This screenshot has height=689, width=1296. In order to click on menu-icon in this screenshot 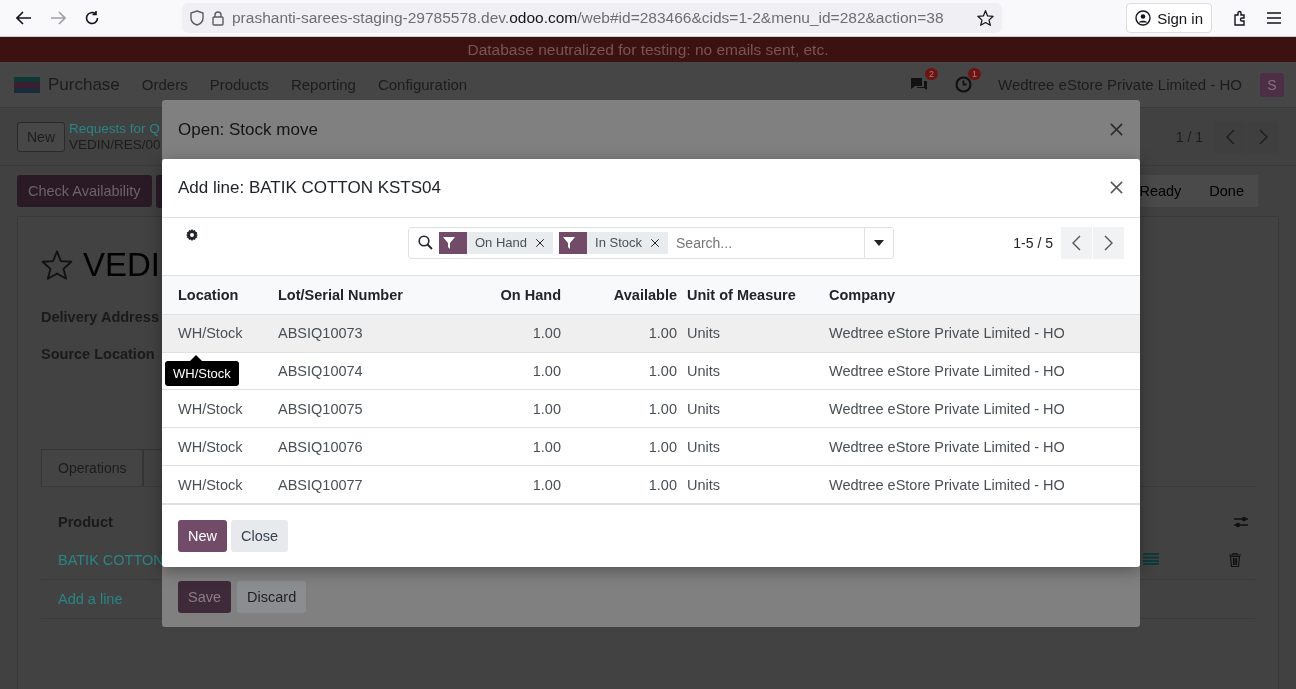, I will do `click(1274, 18)`.